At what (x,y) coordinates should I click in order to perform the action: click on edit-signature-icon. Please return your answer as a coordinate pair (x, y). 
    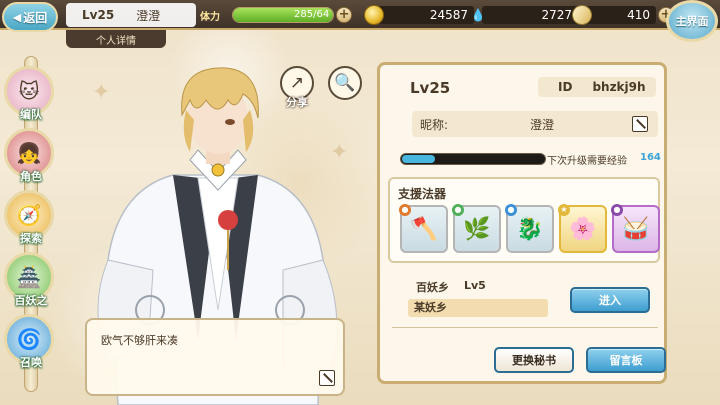
    Looking at the image, I should click on (327, 378).